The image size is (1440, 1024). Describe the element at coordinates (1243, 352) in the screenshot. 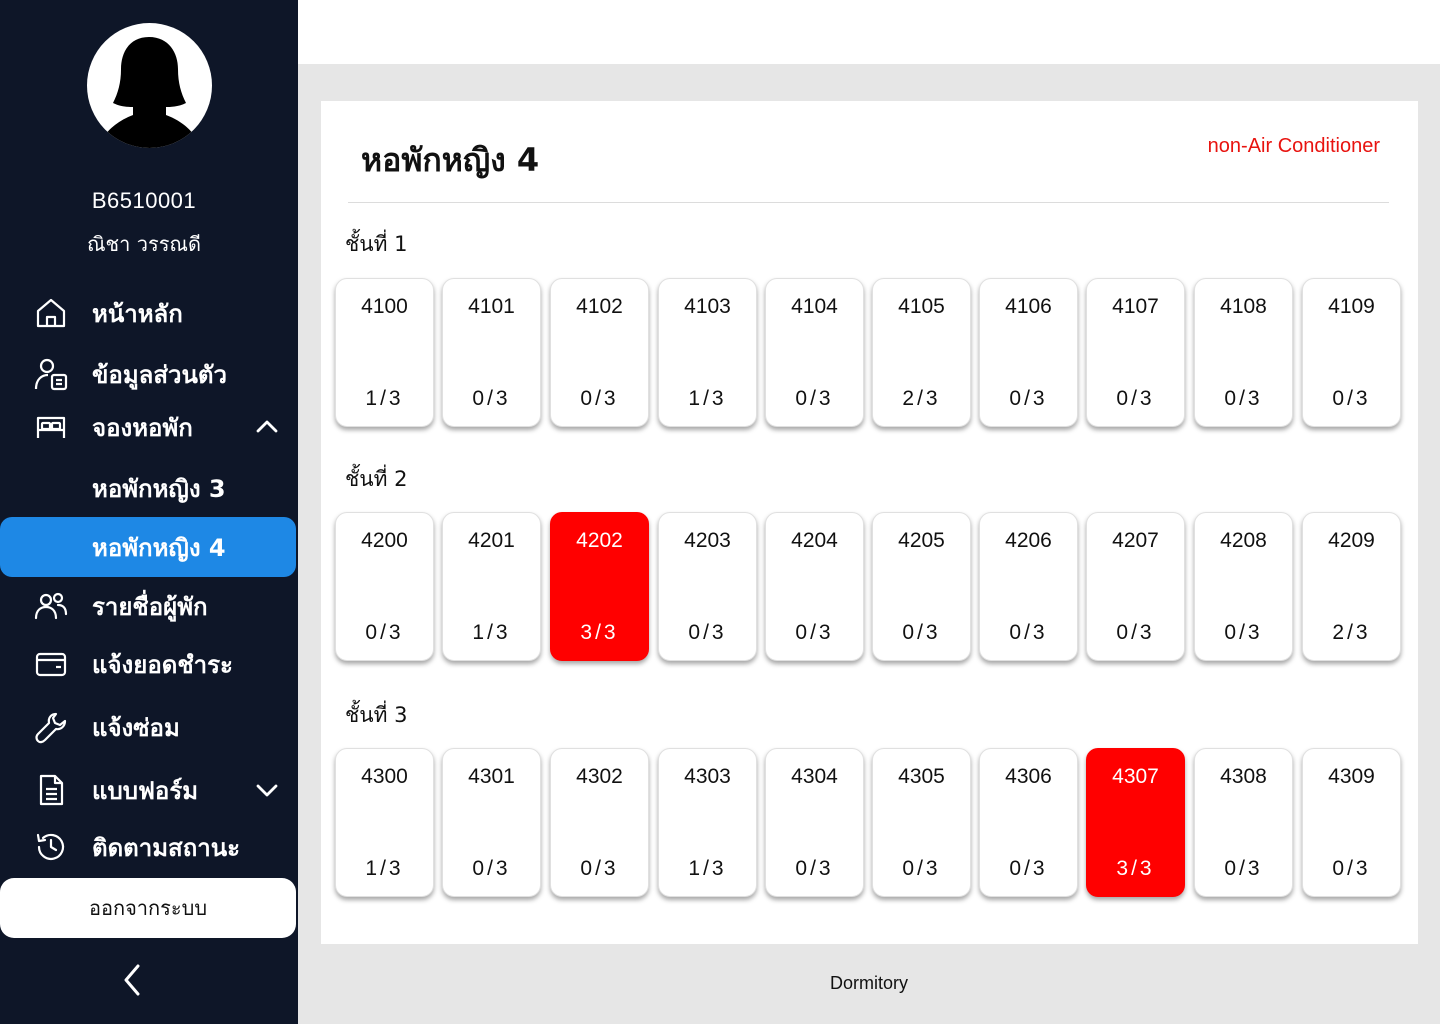

I see `room-card: 4108 0/3` at that location.